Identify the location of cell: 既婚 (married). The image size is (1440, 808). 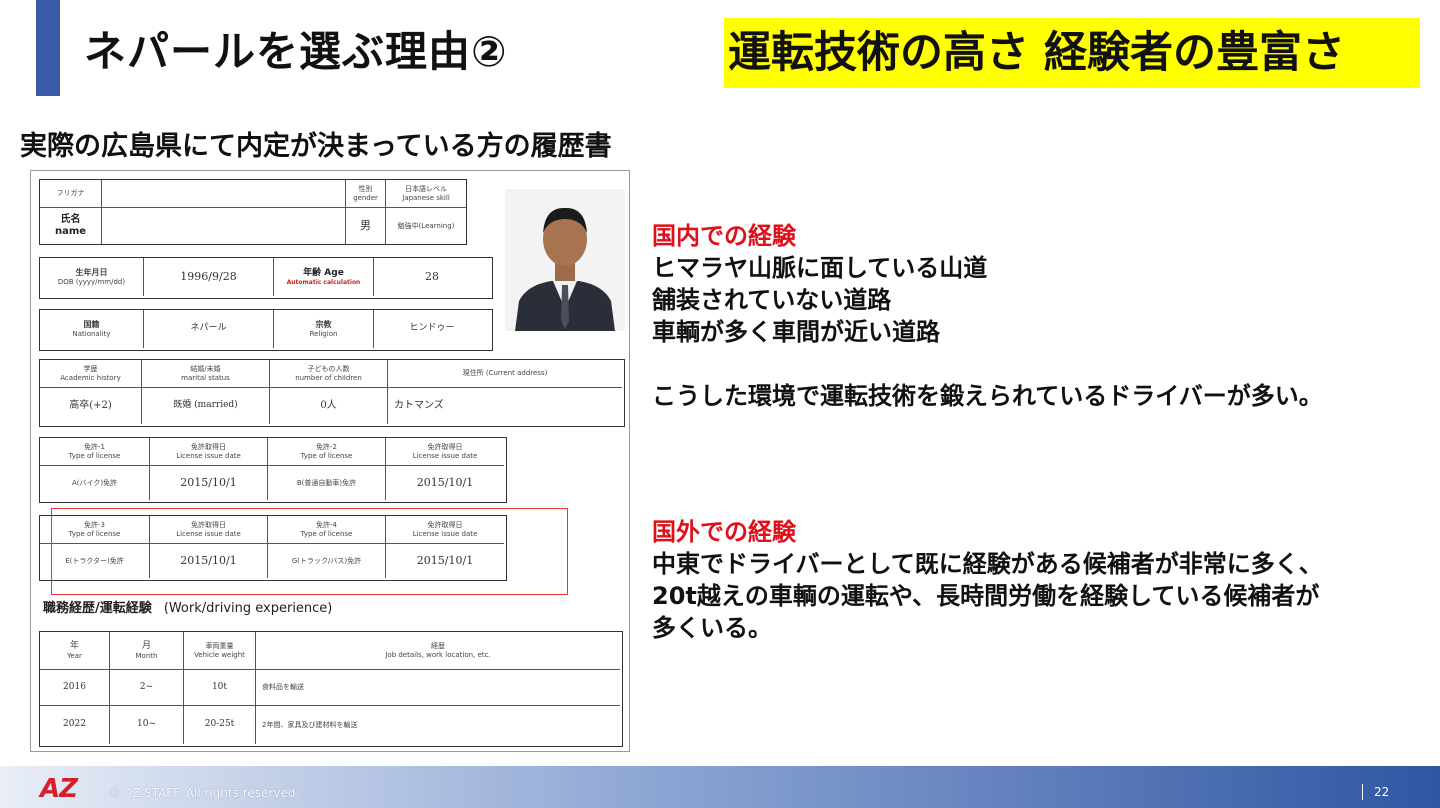
(206, 406).